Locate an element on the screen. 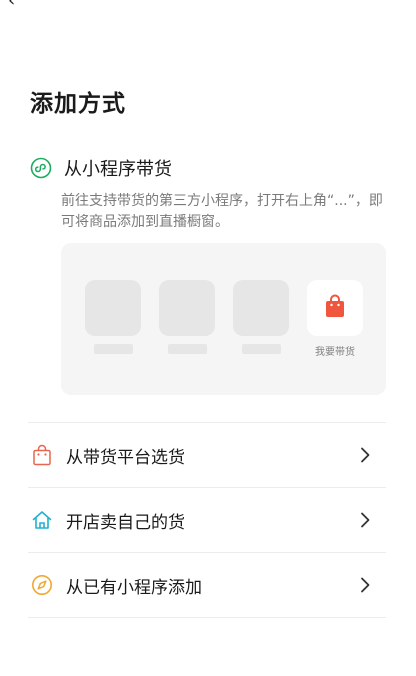 This screenshot has width=416, height=676. mini-program-section-header: 从小程序带货 is located at coordinates (101, 168).